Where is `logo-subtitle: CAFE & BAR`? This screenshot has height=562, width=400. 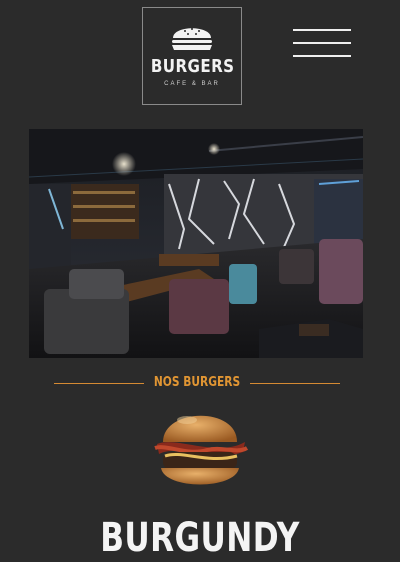
logo-subtitle: CAFE & BAR is located at coordinates (192, 84).